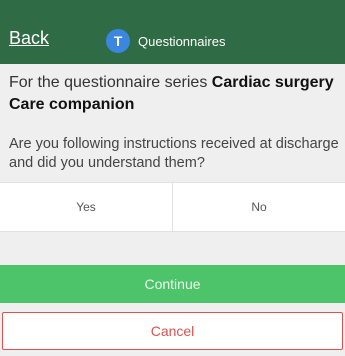  I want to click on continue-button: Continue, so click(172, 284).